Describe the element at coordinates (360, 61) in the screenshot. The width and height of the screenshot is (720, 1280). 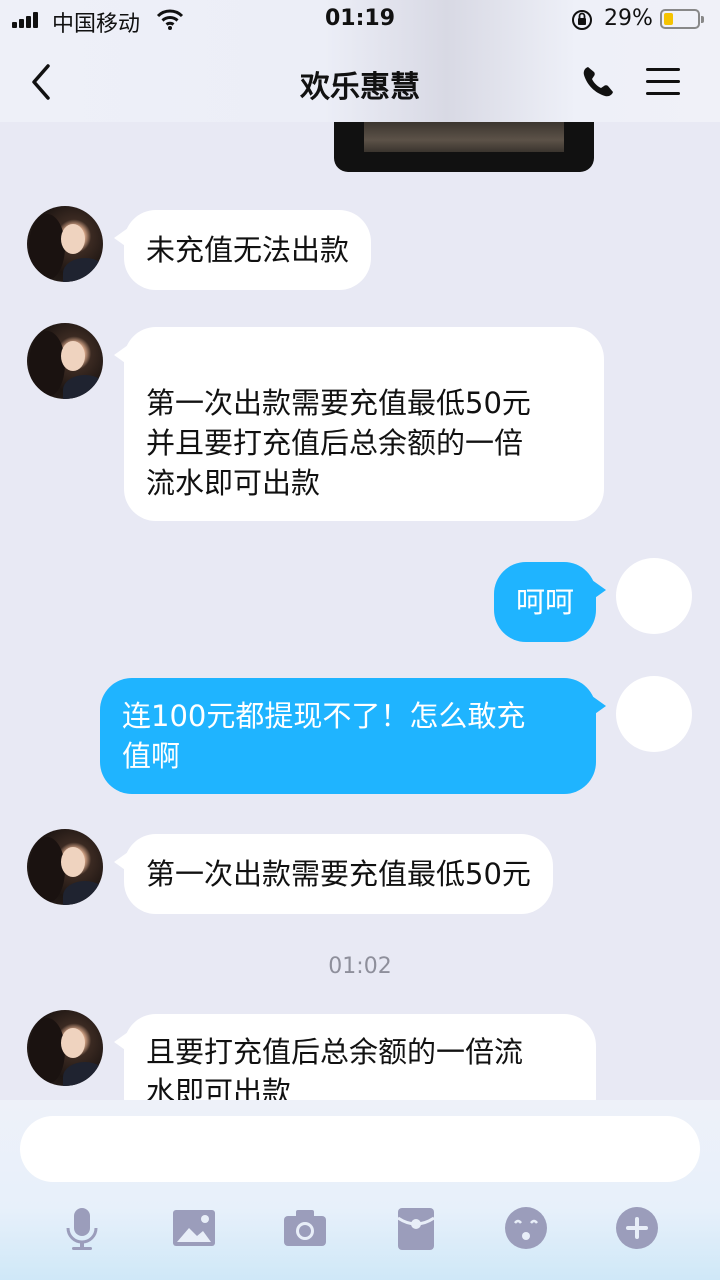
I see `top-bar: 中国移动 01:19 29% 欢乐惠慧` at that location.